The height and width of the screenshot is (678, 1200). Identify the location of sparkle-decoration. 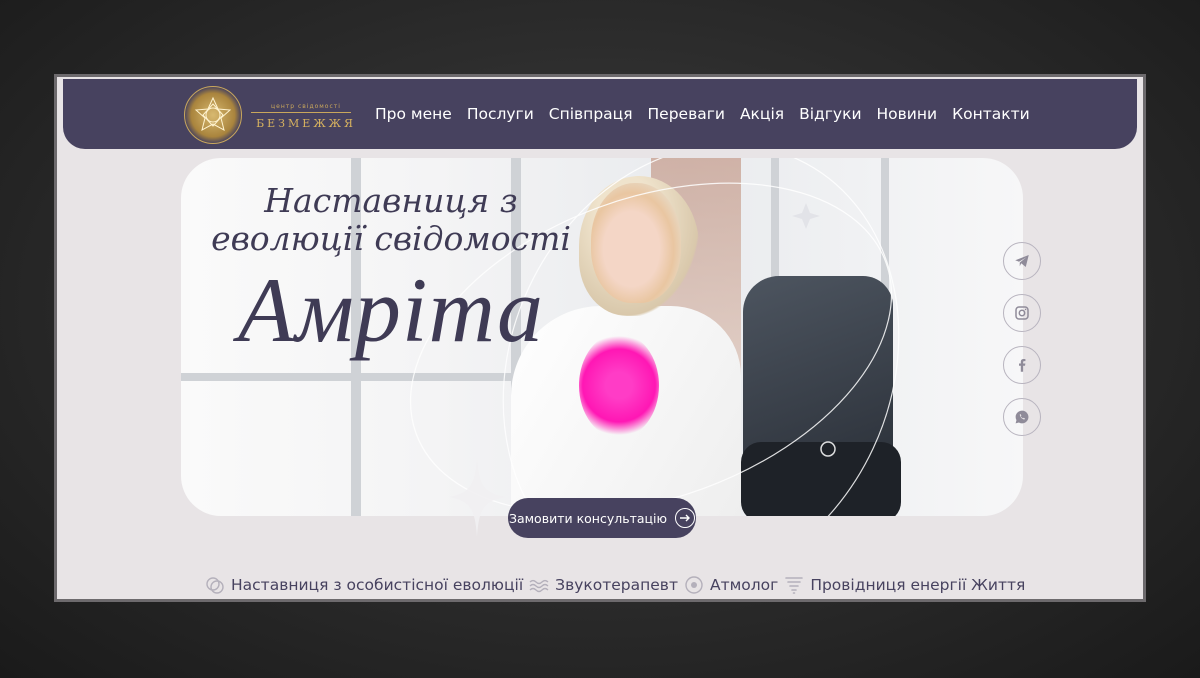
(477, 497).